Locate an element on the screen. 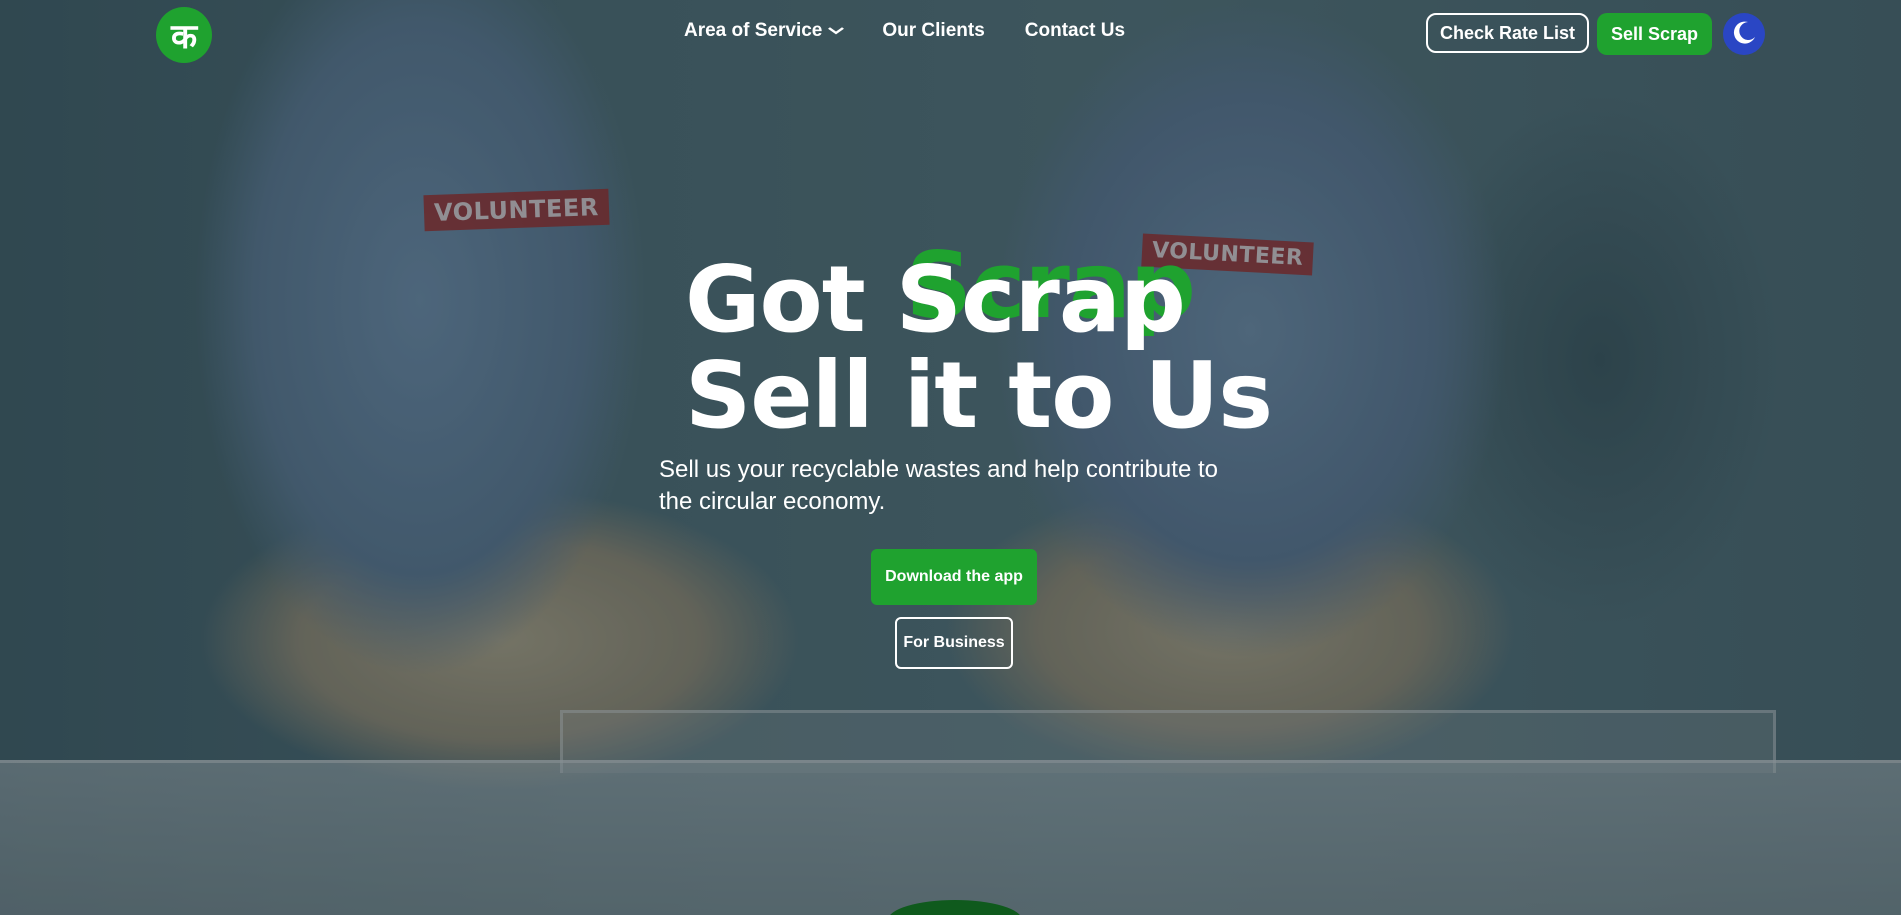 This screenshot has width=1901, height=915. nav-links: Area of Service Our Clients Contact Us is located at coordinates (904, 31).